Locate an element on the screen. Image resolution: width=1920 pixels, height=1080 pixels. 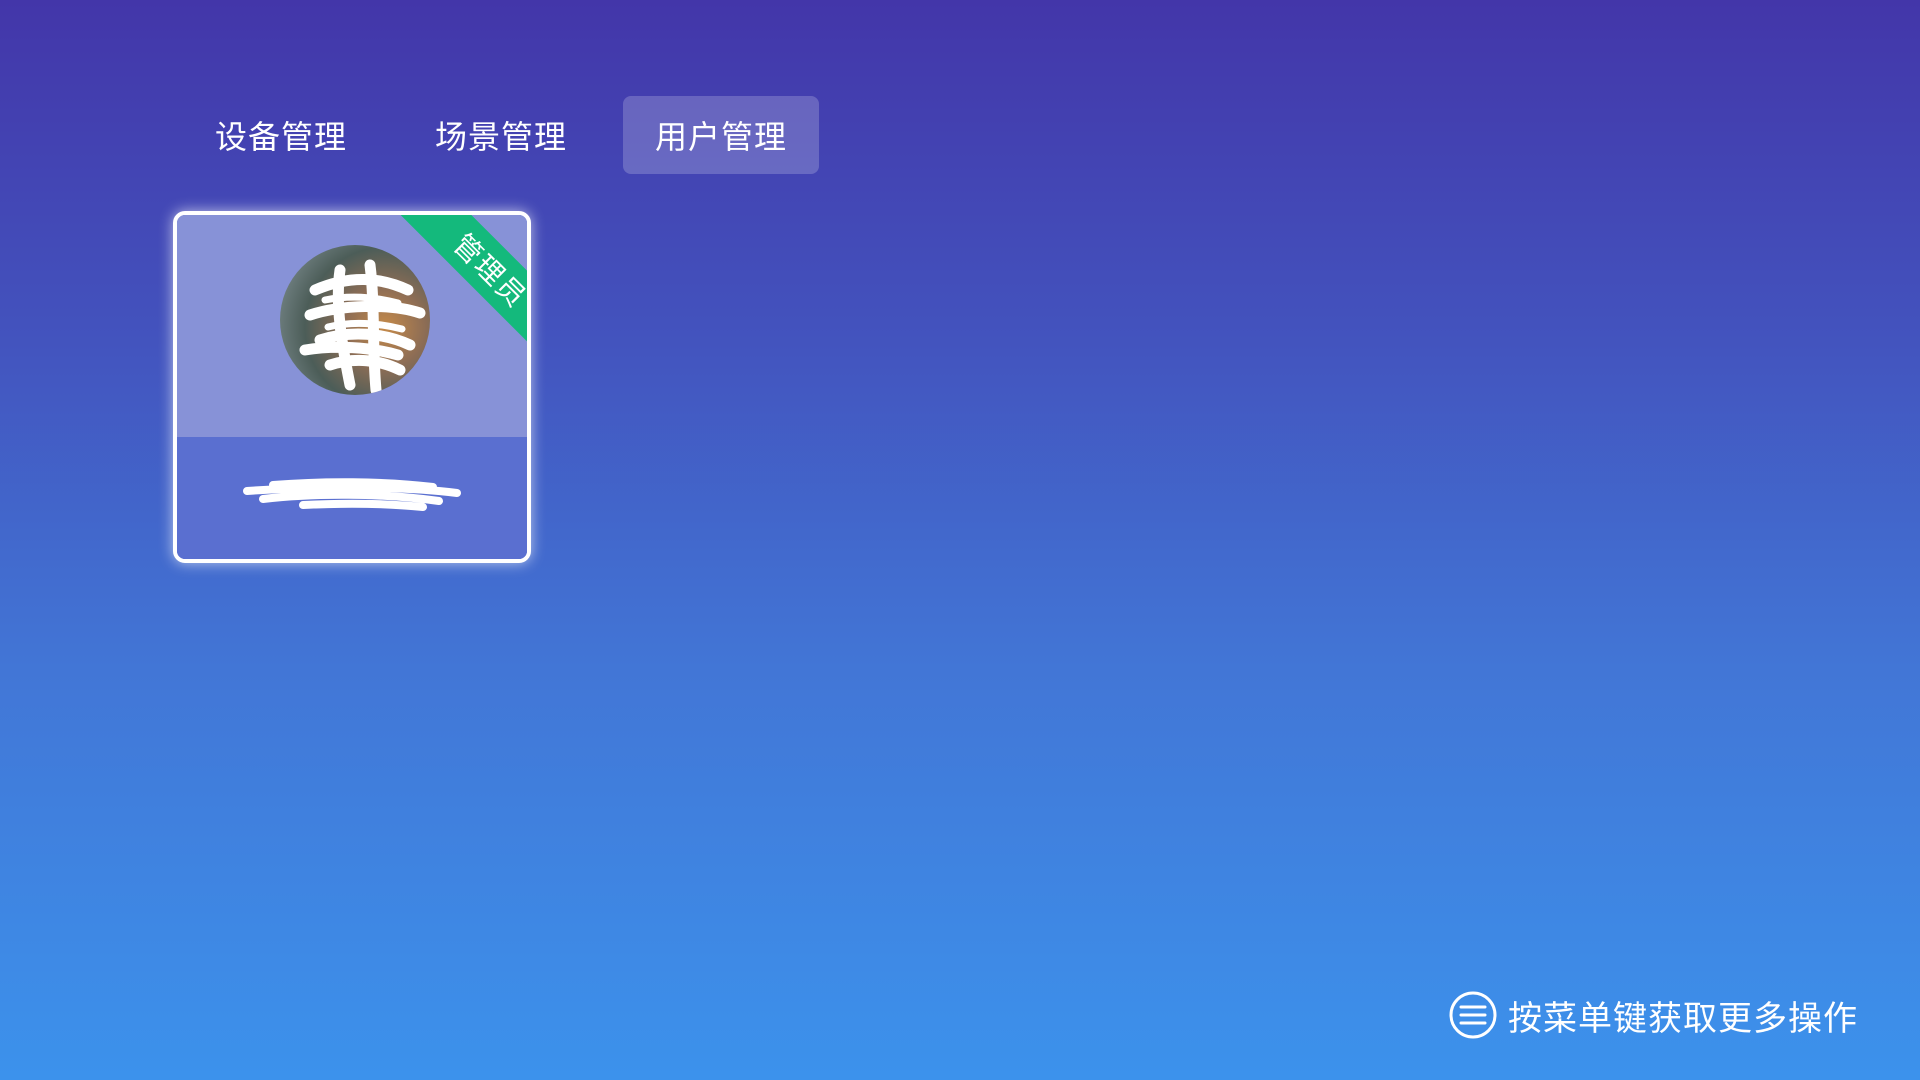
top-tab-bar: 设备管理 场景管理 用户管理 is located at coordinates (513, 135).